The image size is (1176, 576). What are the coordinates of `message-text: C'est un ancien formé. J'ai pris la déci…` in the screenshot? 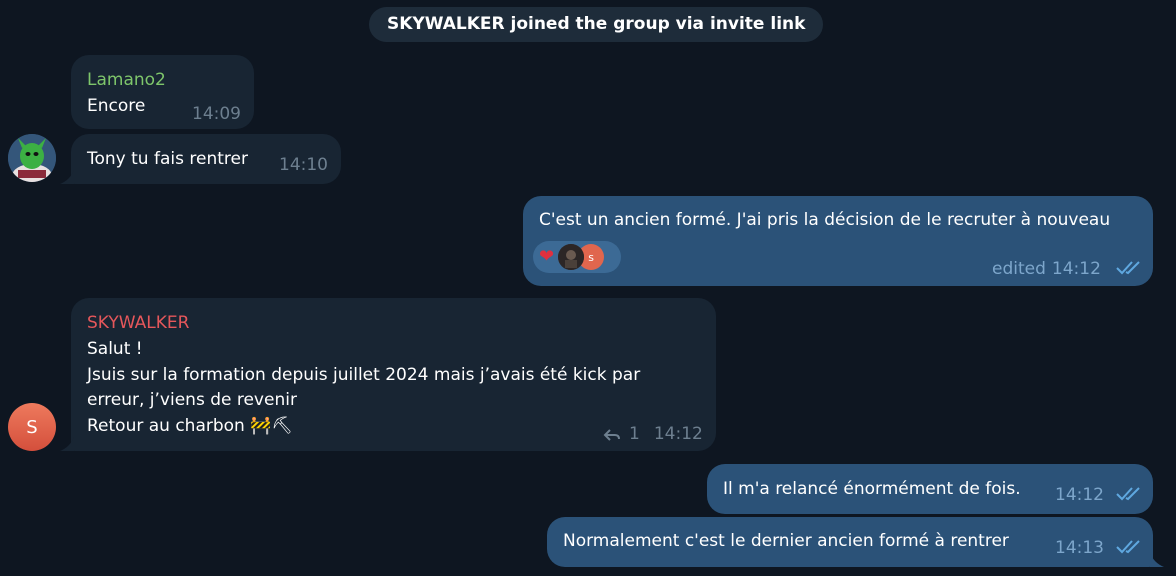 It's located at (825, 220).